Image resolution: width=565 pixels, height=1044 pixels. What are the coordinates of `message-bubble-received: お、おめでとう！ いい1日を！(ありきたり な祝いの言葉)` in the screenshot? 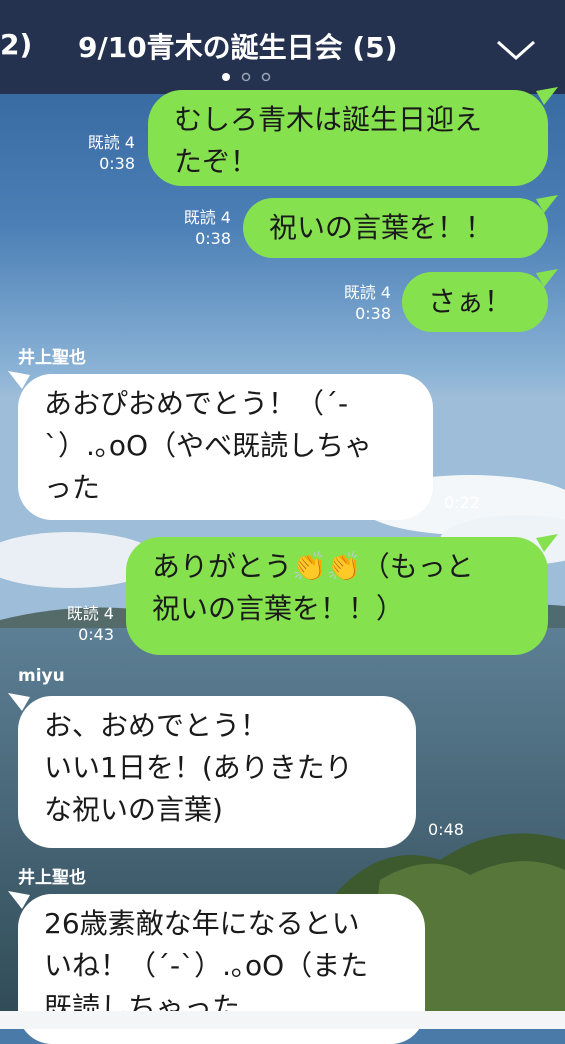 It's located at (212, 770).